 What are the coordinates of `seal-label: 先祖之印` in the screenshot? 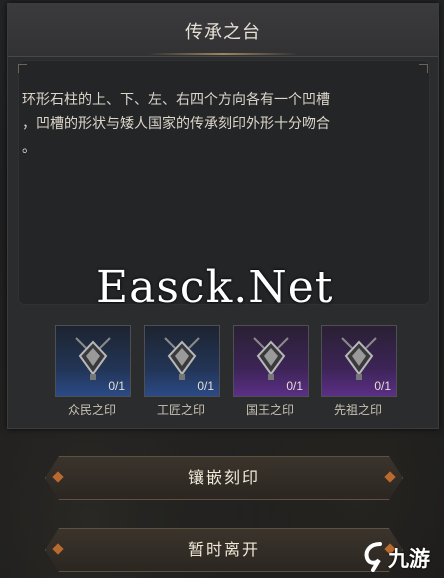 It's located at (357, 410).